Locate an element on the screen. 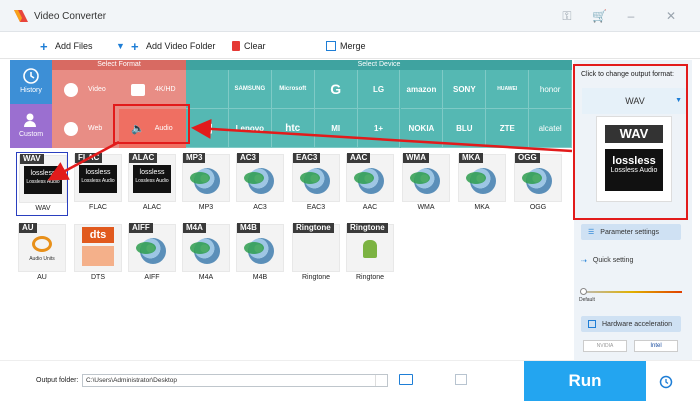 The image size is (700, 407). device-oneplus: 1+ is located at coordinates (379, 128).